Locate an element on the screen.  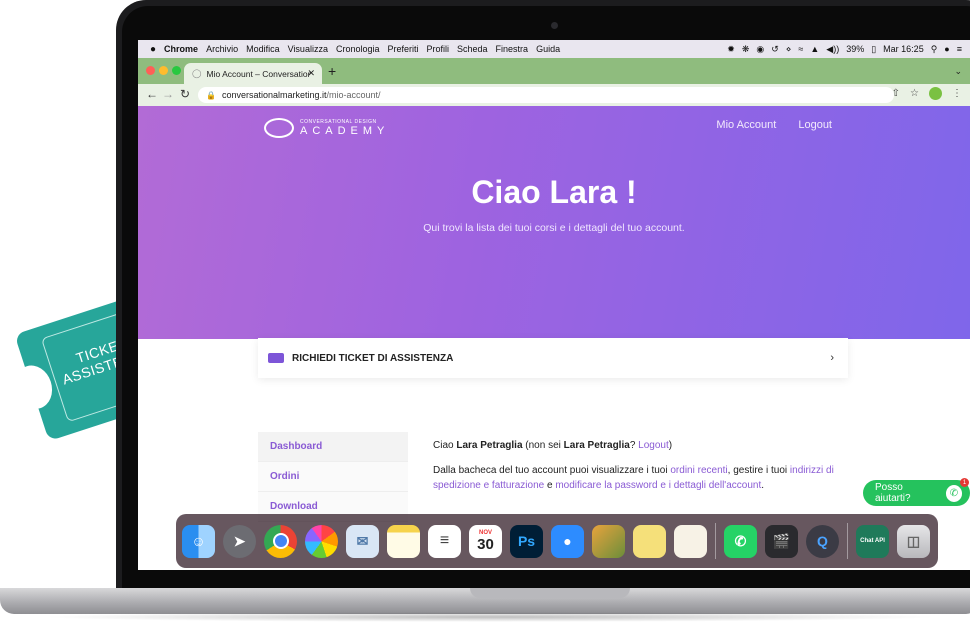
stickies-icon is located at coordinates (649, 541).